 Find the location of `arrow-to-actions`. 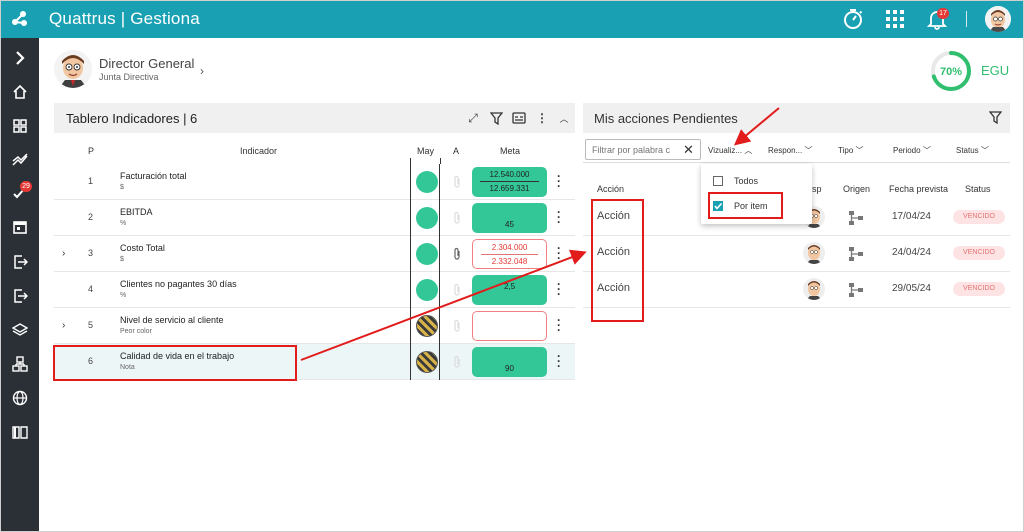

arrow-to-actions is located at coordinates (443, 305).